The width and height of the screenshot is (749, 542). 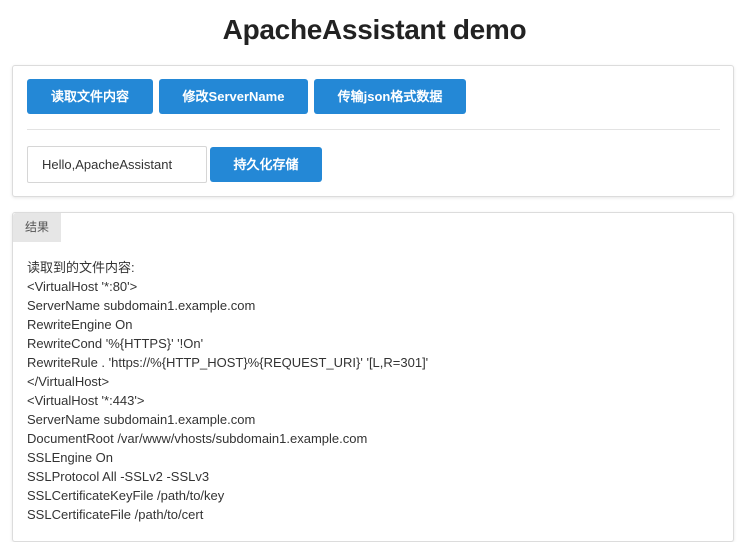 What do you see at coordinates (390, 96) in the screenshot?
I see `send-json-button: 传输json格式数据` at bounding box center [390, 96].